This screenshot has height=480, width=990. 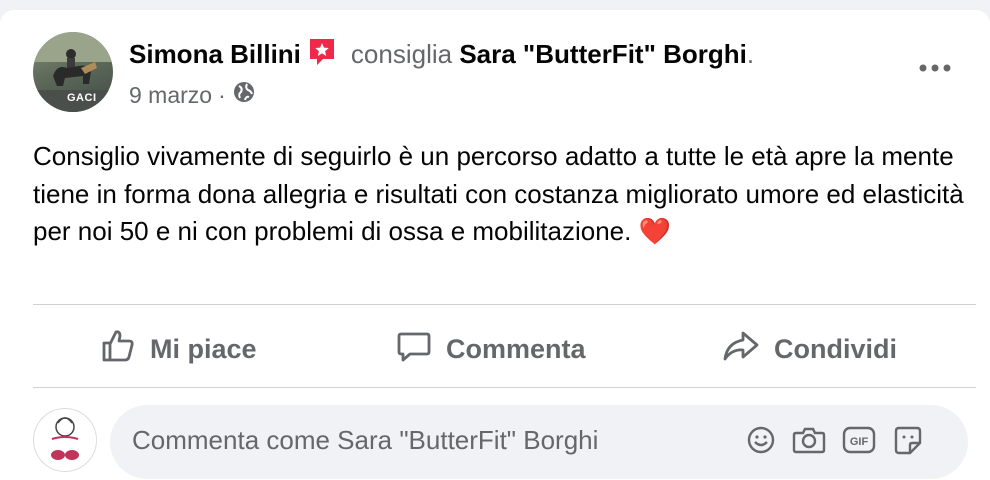 What do you see at coordinates (750, 54) in the screenshot?
I see `header-period: .` at bounding box center [750, 54].